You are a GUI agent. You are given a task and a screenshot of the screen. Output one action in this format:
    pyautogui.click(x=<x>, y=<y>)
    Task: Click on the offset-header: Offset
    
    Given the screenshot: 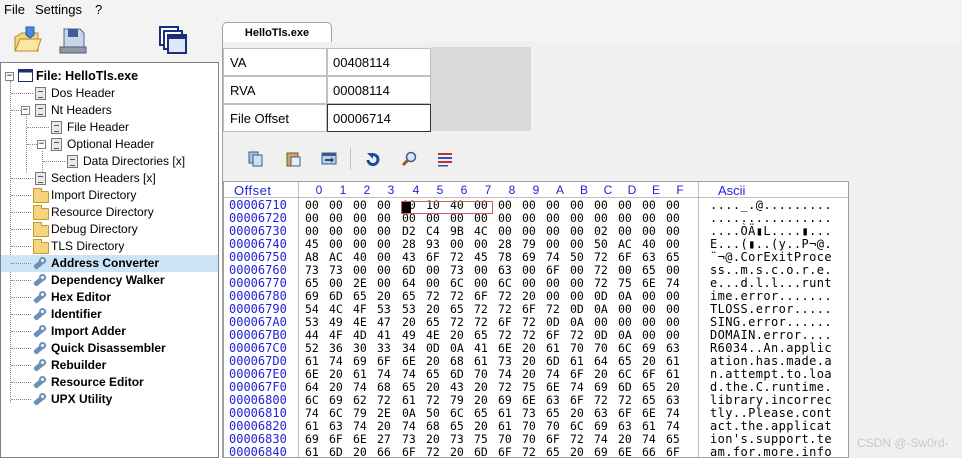 What is the action you would take?
    pyautogui.click(x=253, y=190)
    